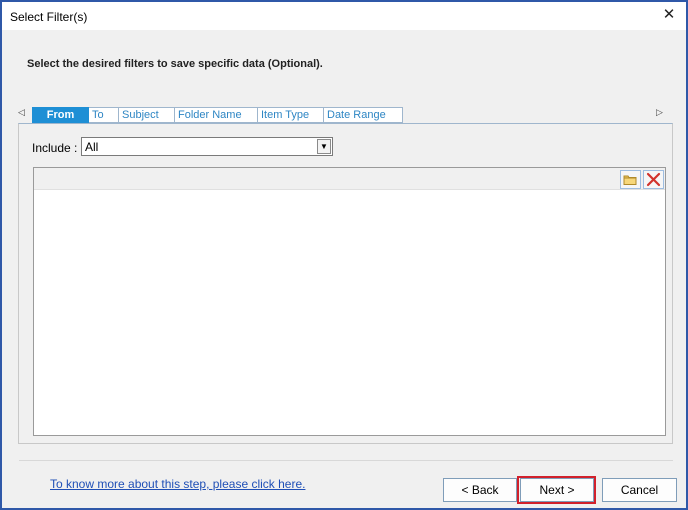 The width and height of the screenshot is (688, 510). Describe the element at coordinates (92, 147) in the screenshot. I see `include-select-value: All` at that location.